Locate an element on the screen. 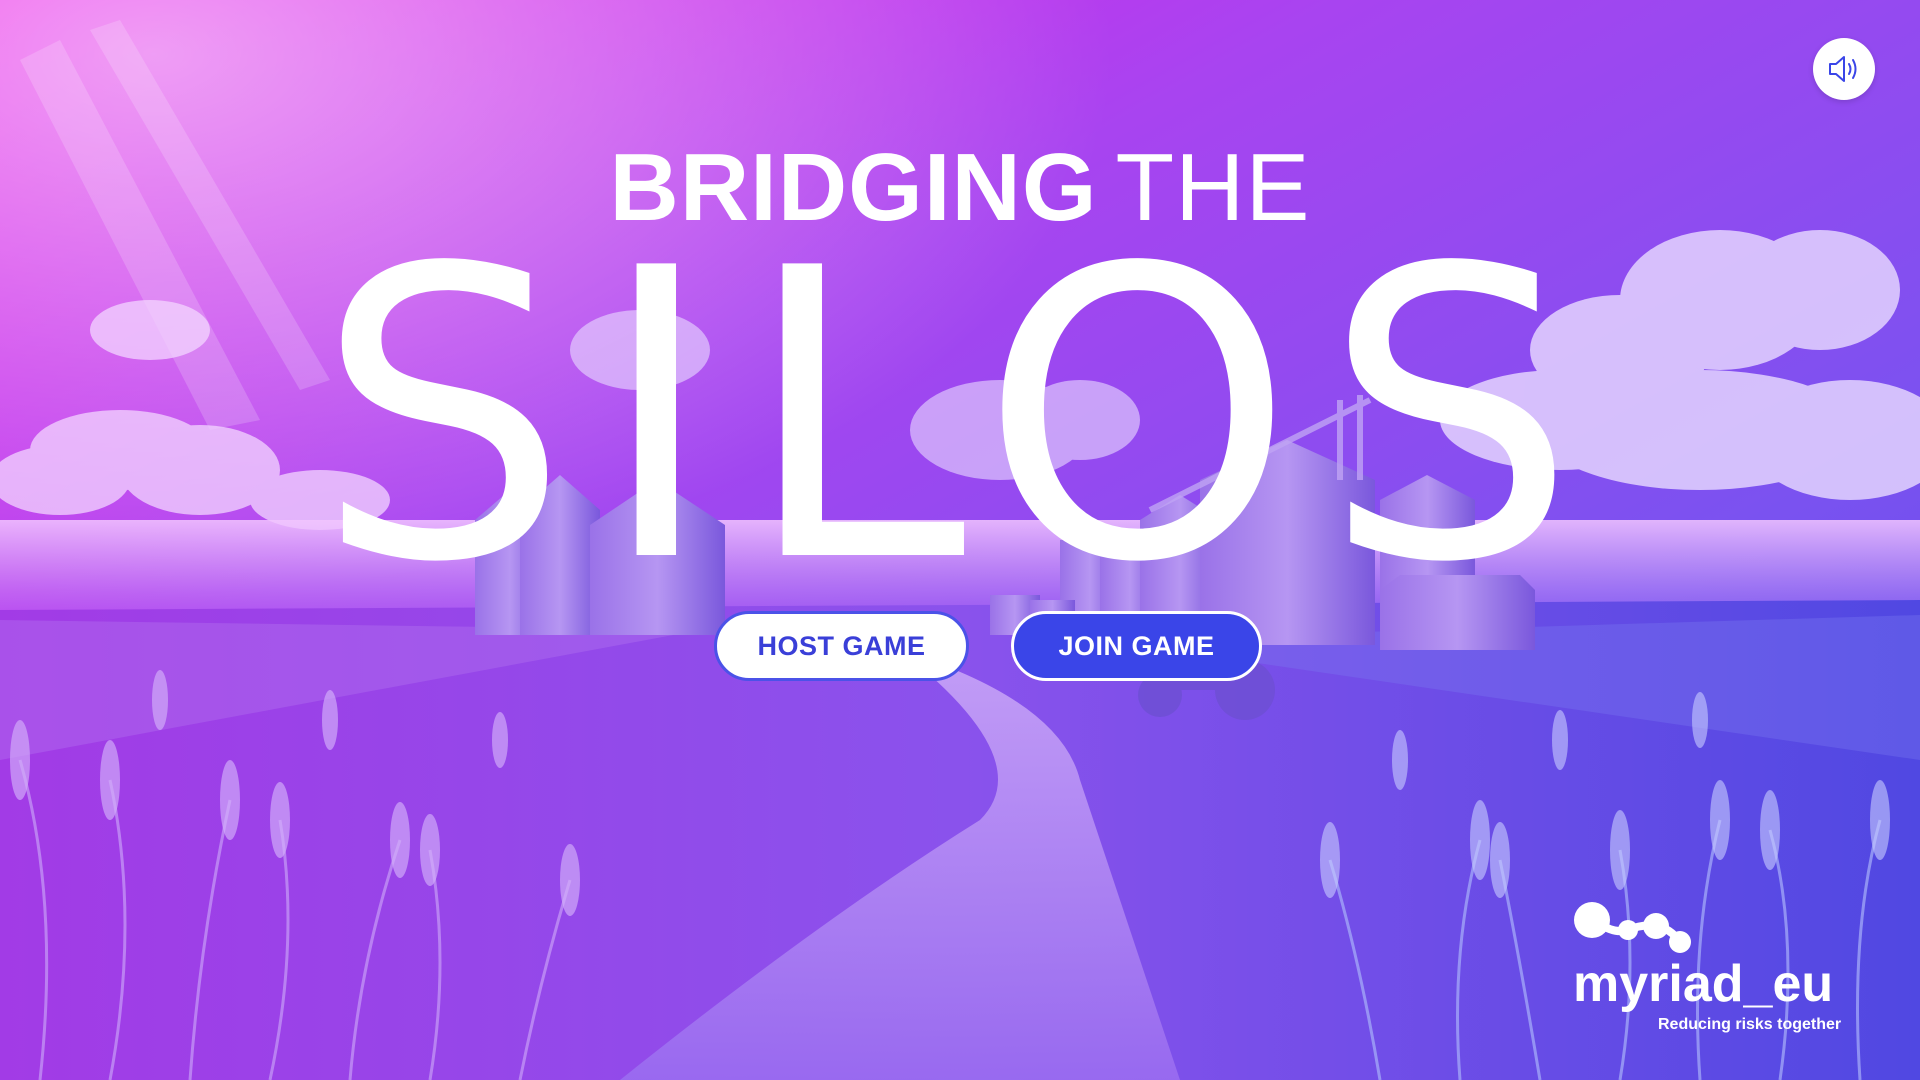 The image size is (1920, 1080). logo-molecule-icon is located at coordinates (1632, 927).